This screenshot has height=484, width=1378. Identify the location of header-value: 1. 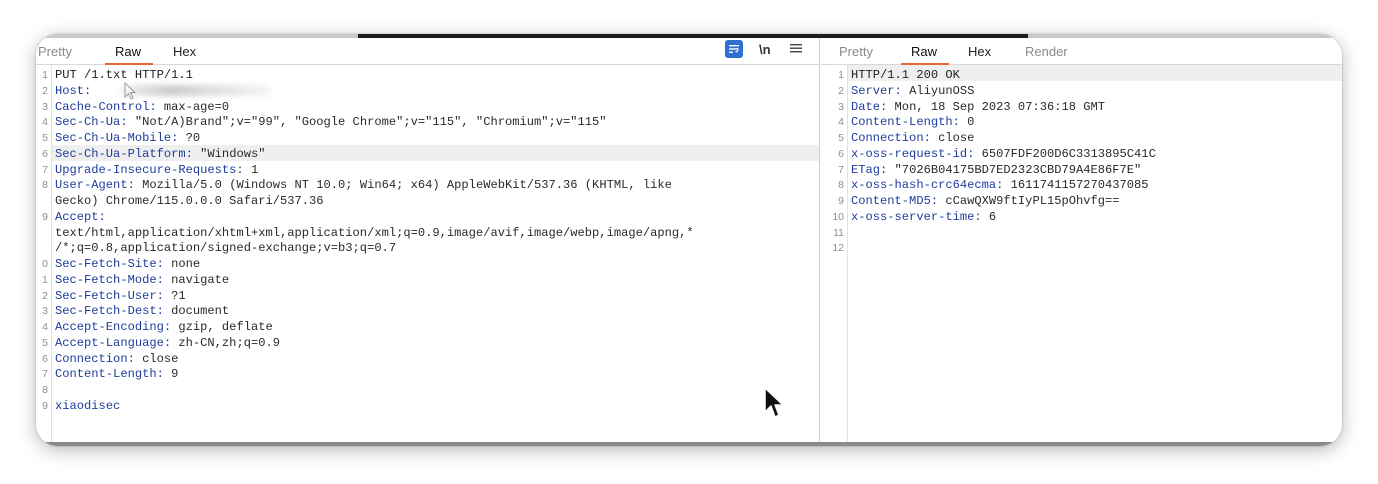
(251, 169).